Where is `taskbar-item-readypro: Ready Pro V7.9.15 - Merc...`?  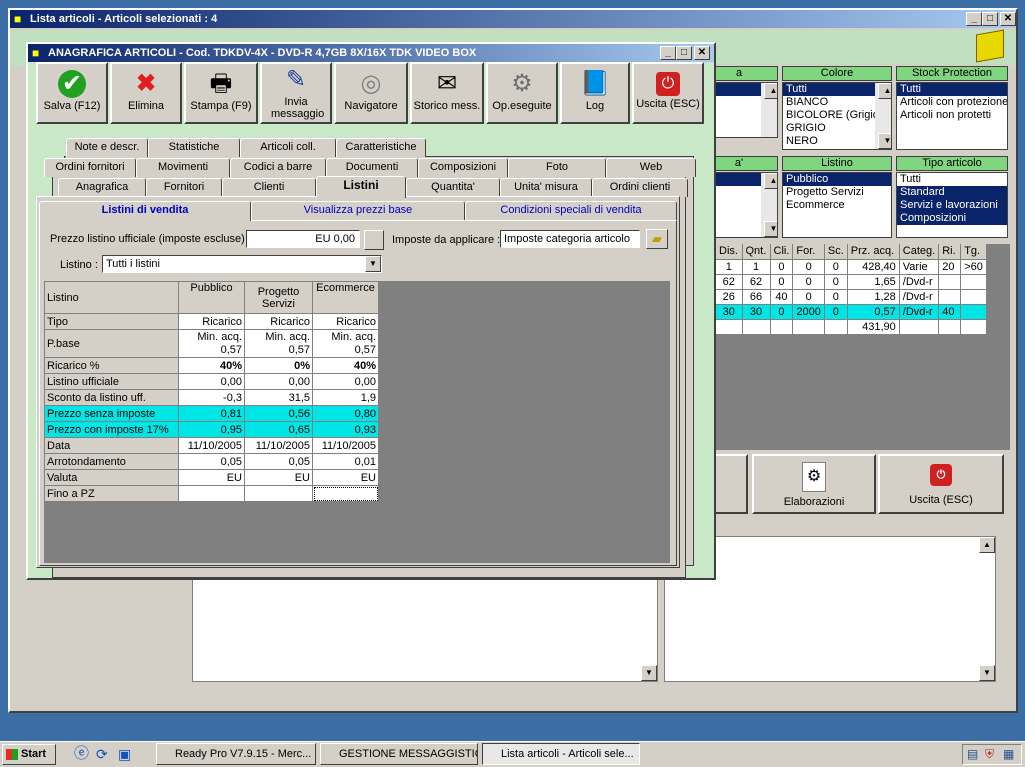 taskbar-item-readypro: Ready Pro V7.9.15 - Merc... is located at coordinates (236, 754).